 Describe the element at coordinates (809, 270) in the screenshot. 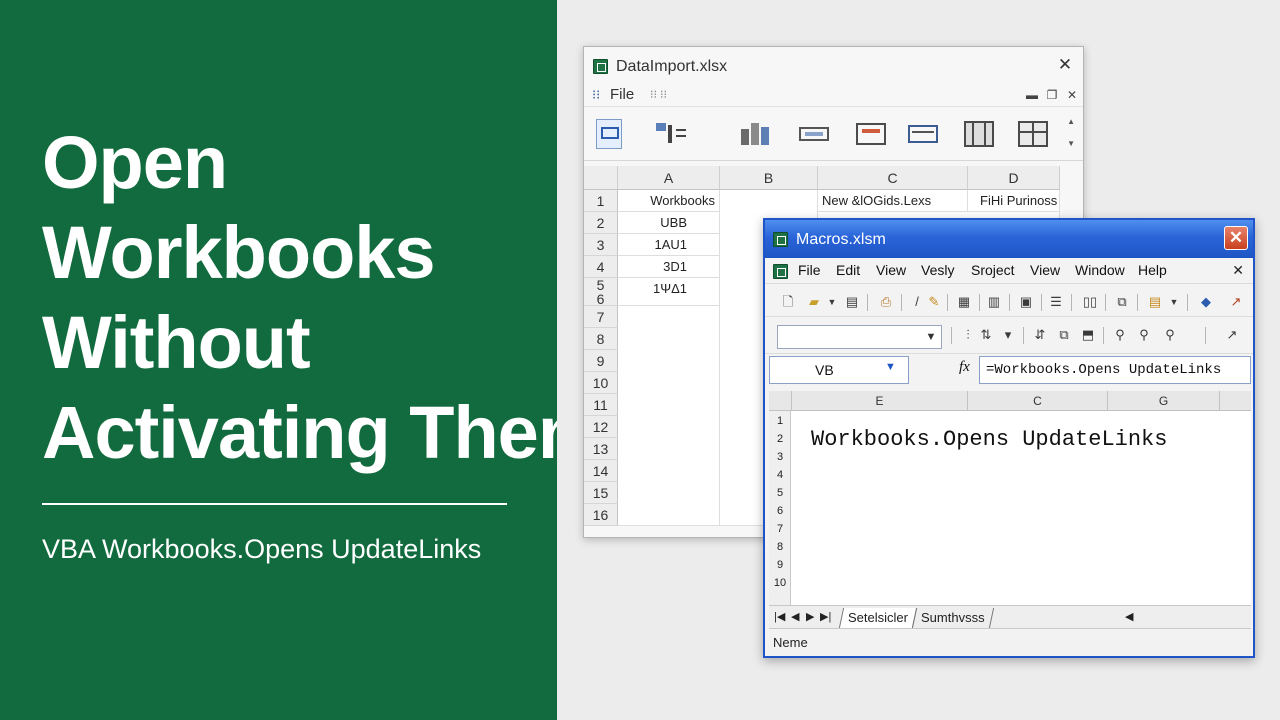

I see `menu-file: File` at that location.